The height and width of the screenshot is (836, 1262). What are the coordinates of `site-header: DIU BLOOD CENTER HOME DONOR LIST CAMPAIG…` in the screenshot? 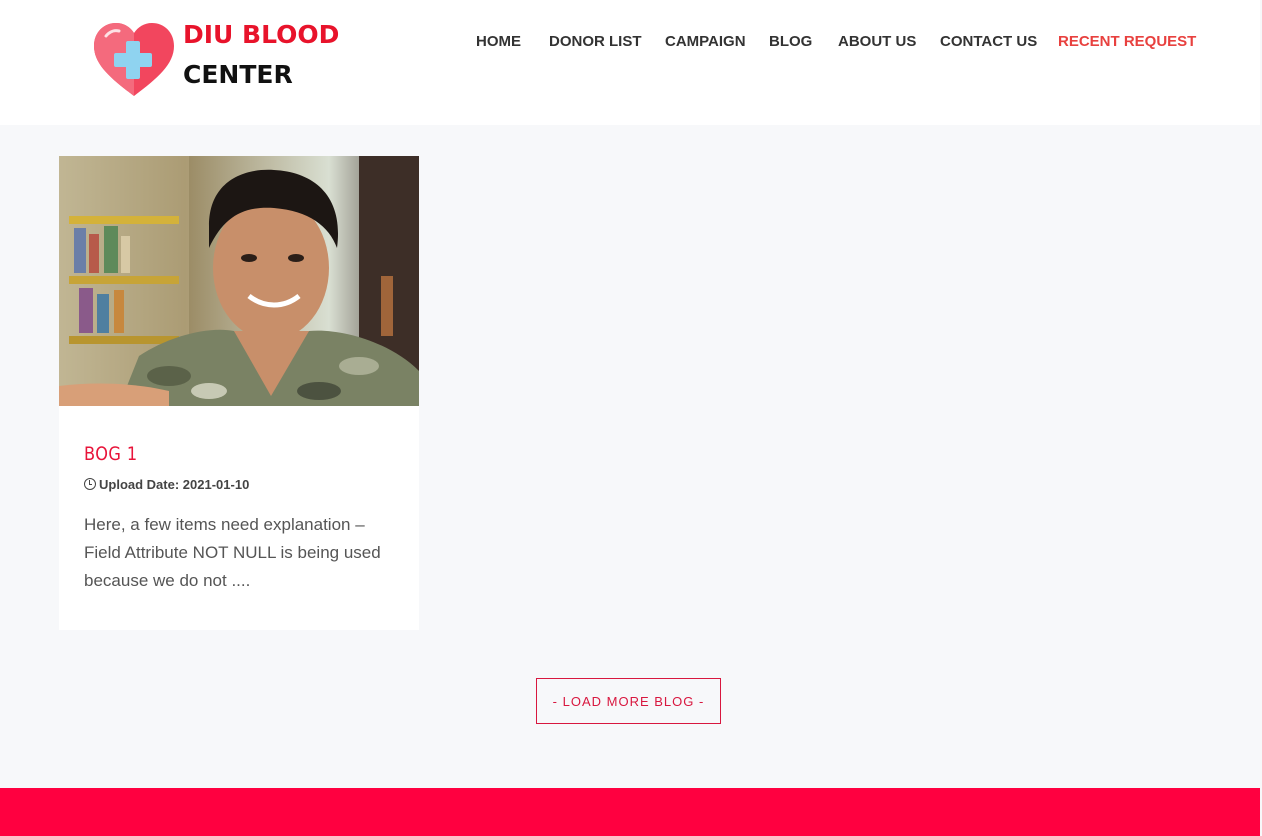 It's located at (630, 62).